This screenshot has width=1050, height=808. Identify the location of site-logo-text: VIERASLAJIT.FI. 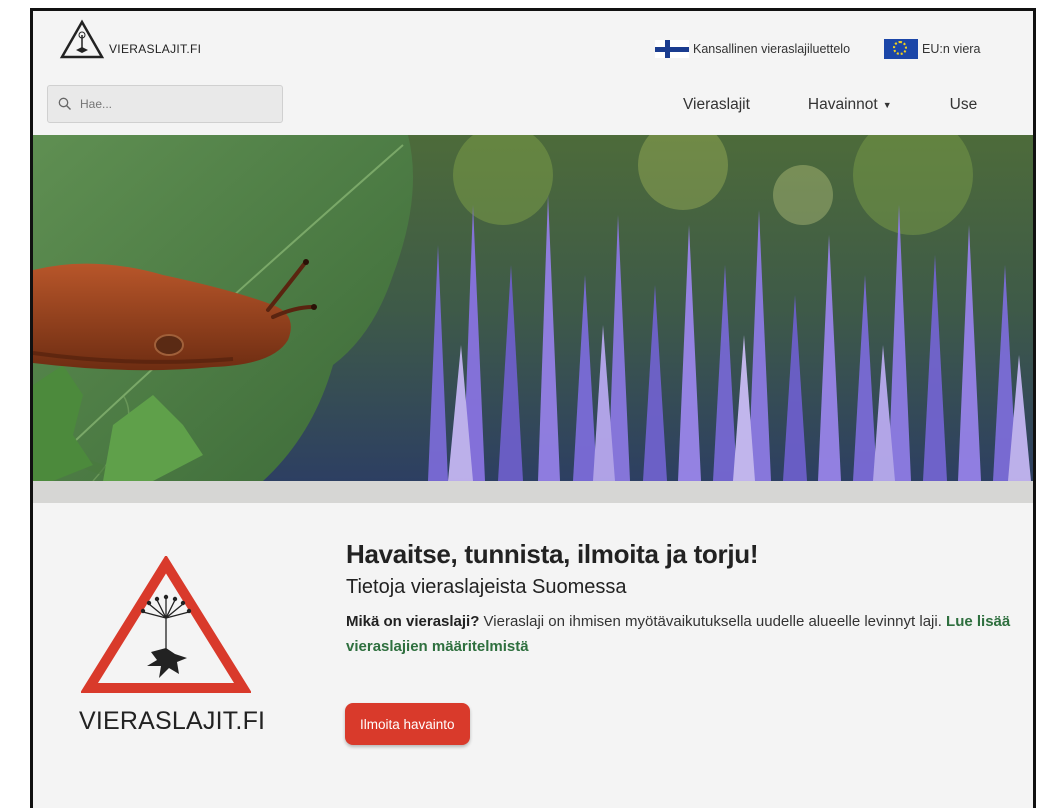
(155, 49).